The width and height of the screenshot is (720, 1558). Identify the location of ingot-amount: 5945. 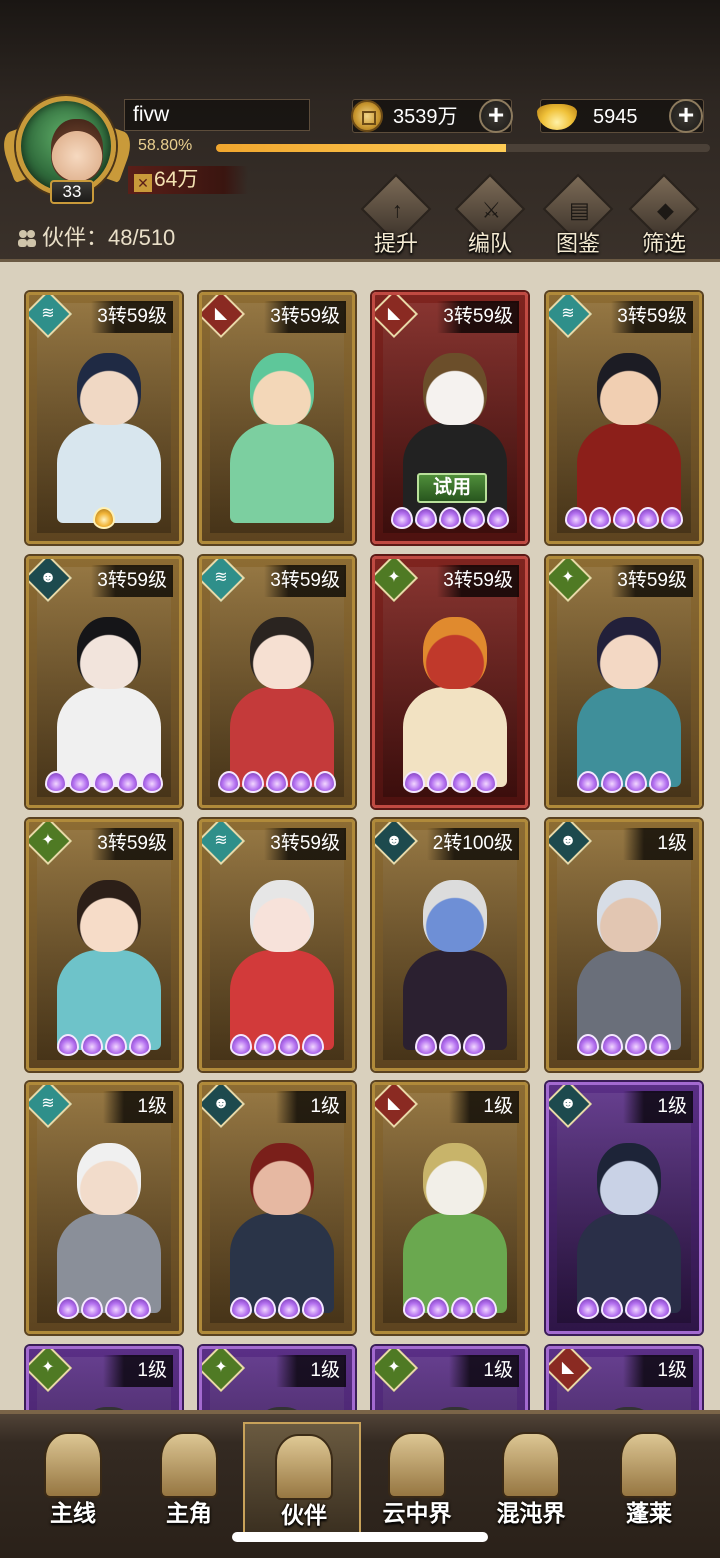
(615, 117).